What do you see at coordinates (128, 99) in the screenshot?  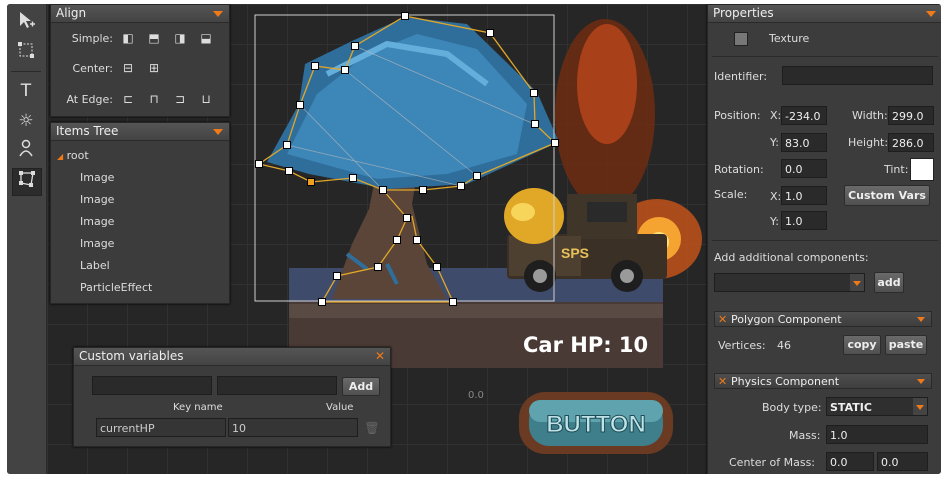 I see `edge-left-icon: ⊏` at bounding box center [128, 99].